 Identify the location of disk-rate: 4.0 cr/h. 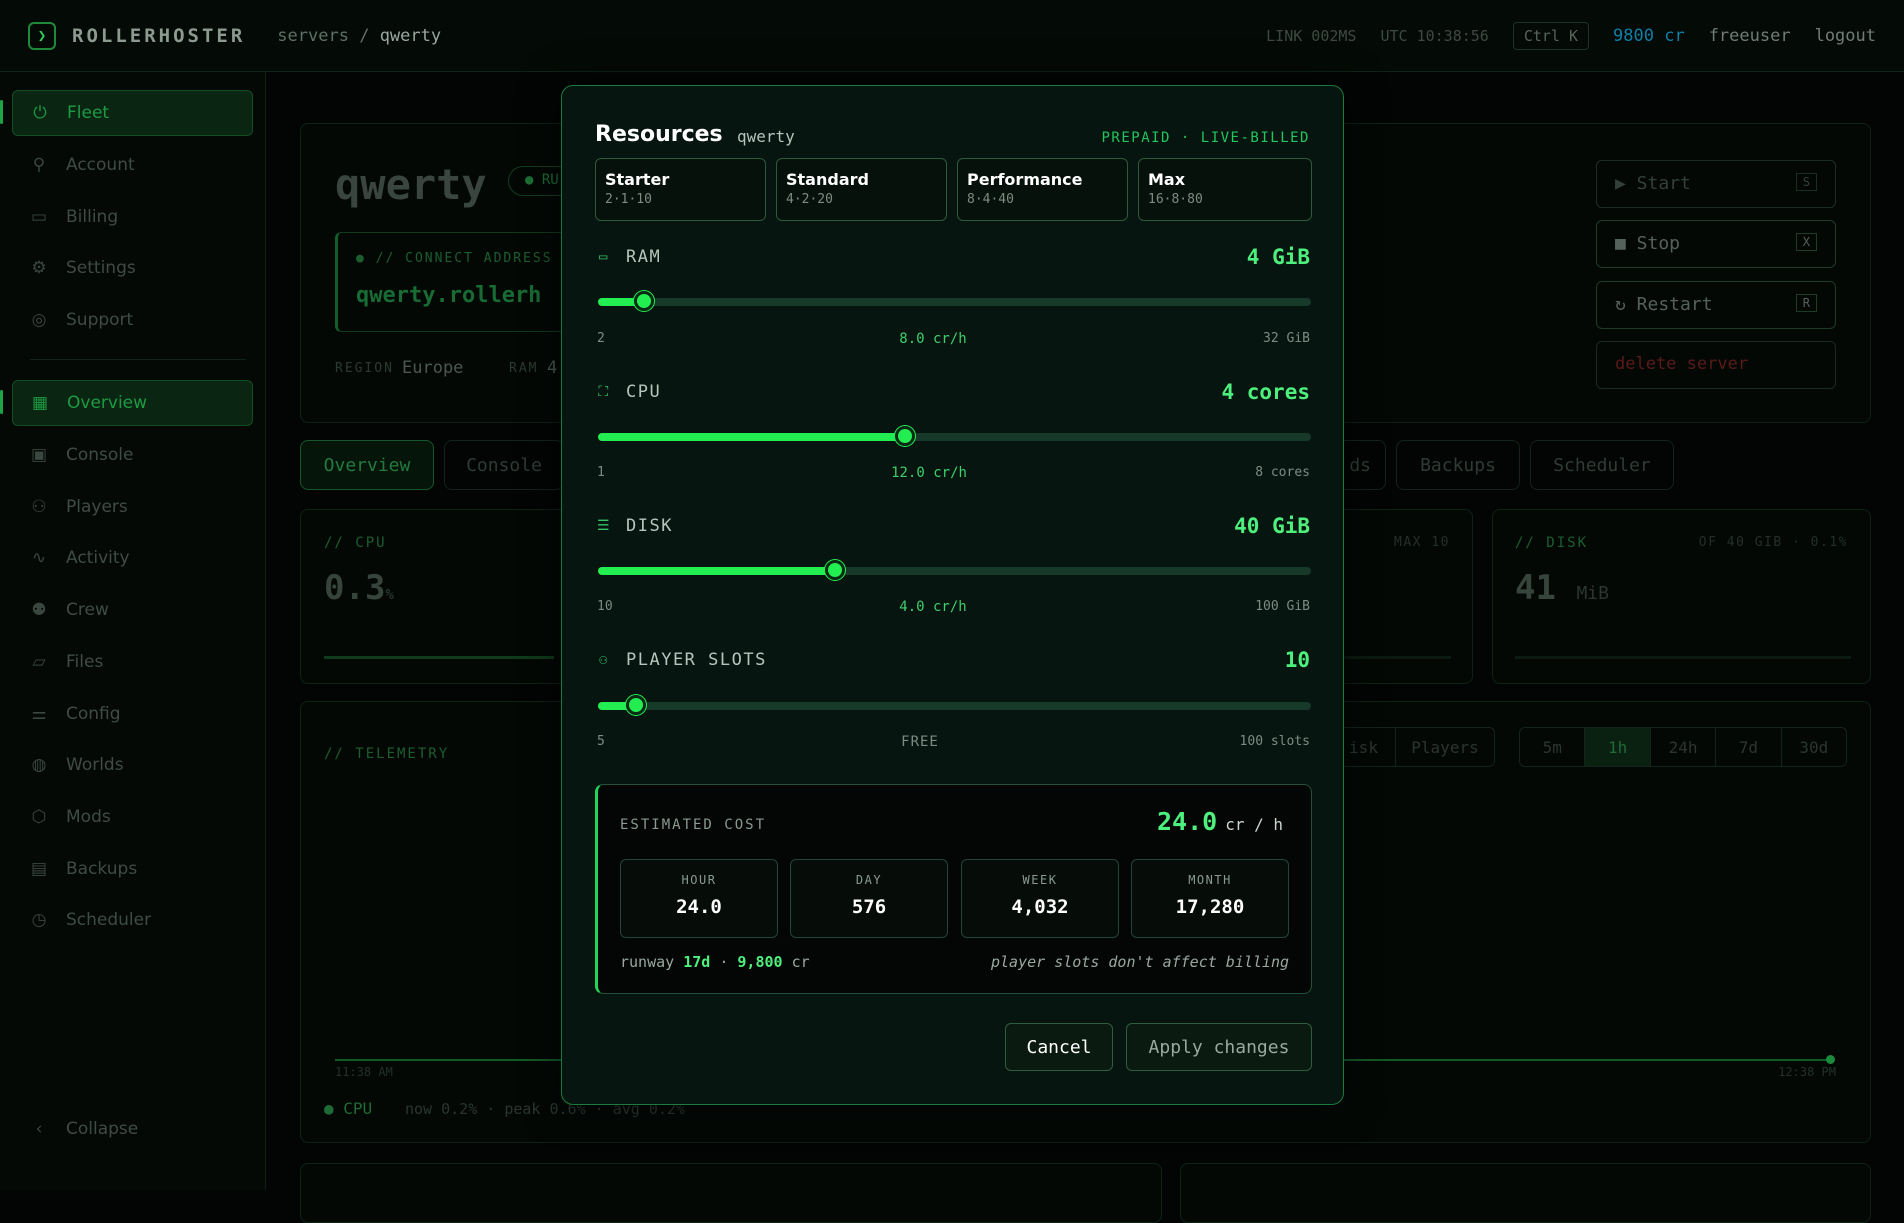
(933, 607).